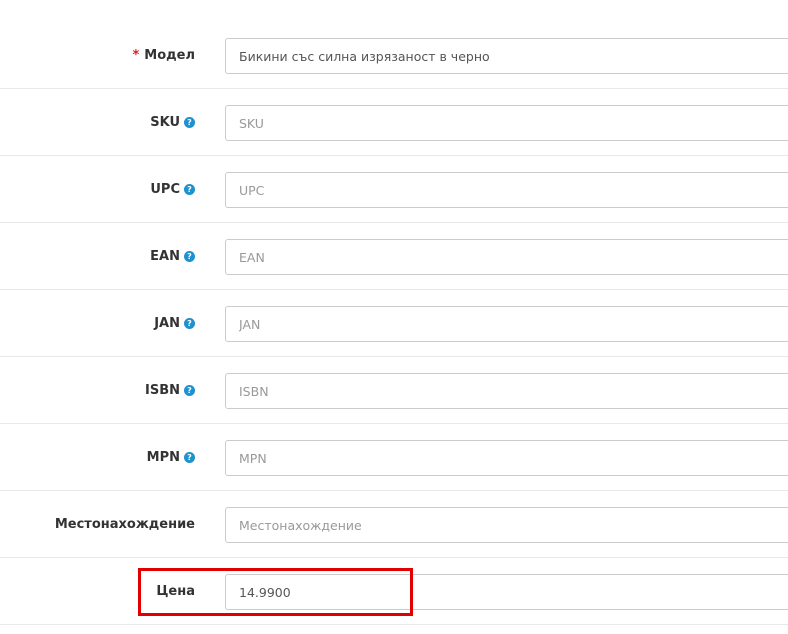  I want to click on upc-input, so click(506, 190).